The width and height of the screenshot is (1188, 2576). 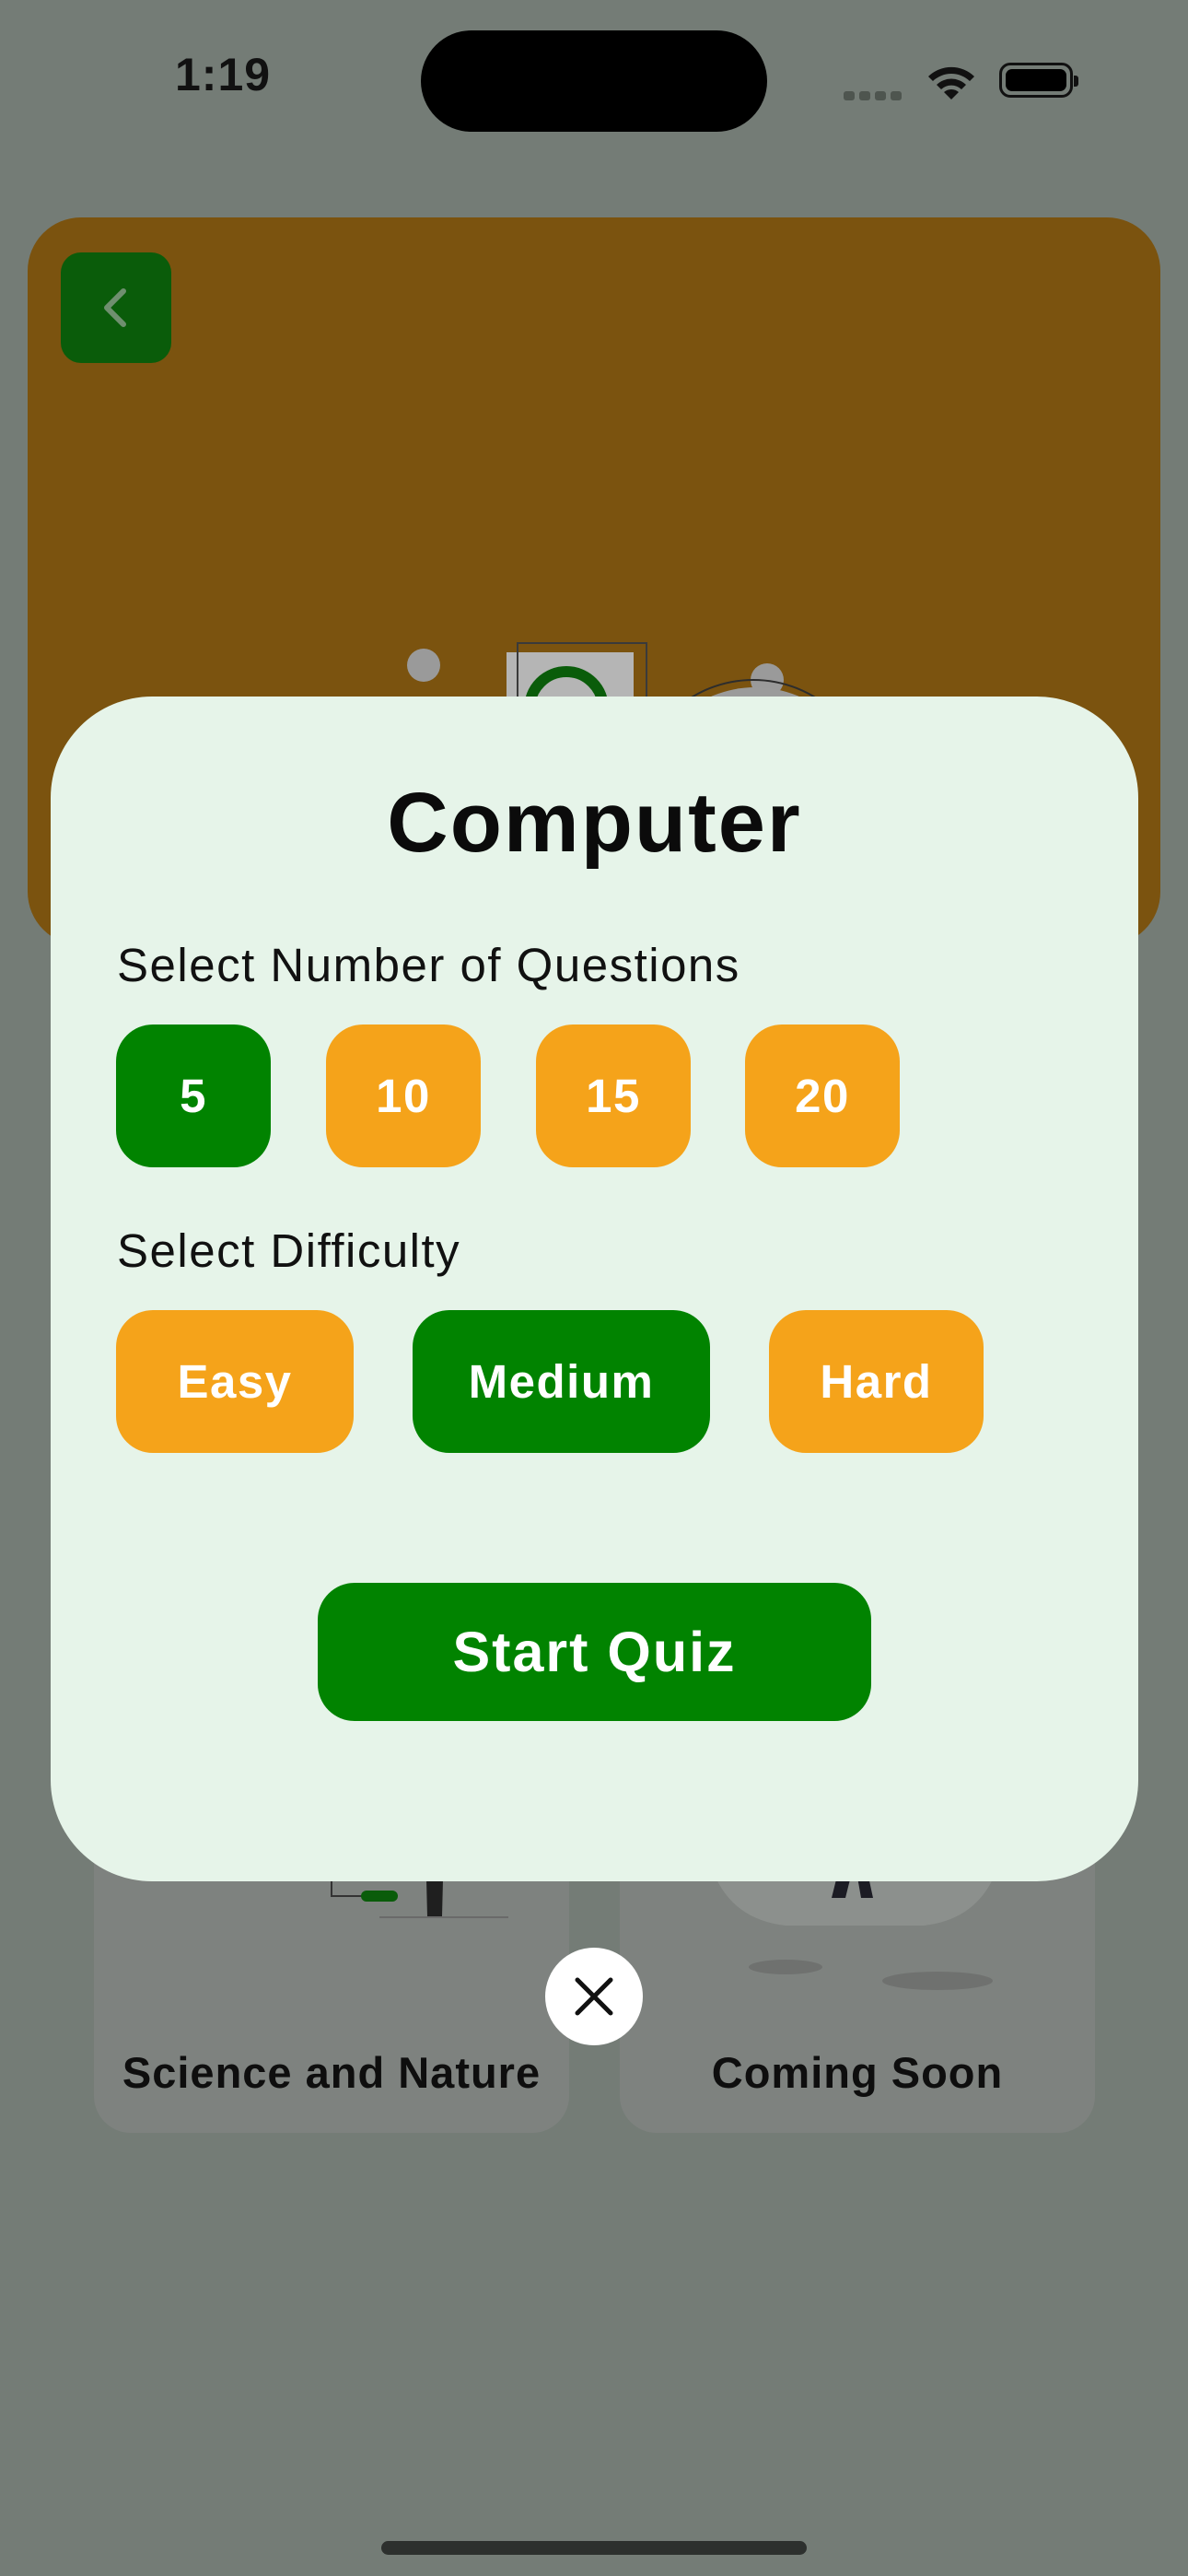 What do you see at coordinates (289, 1250) in the screenshot?
I see `difficulty-section-label: Select Difficulty` at bounding box center [289, 1250].